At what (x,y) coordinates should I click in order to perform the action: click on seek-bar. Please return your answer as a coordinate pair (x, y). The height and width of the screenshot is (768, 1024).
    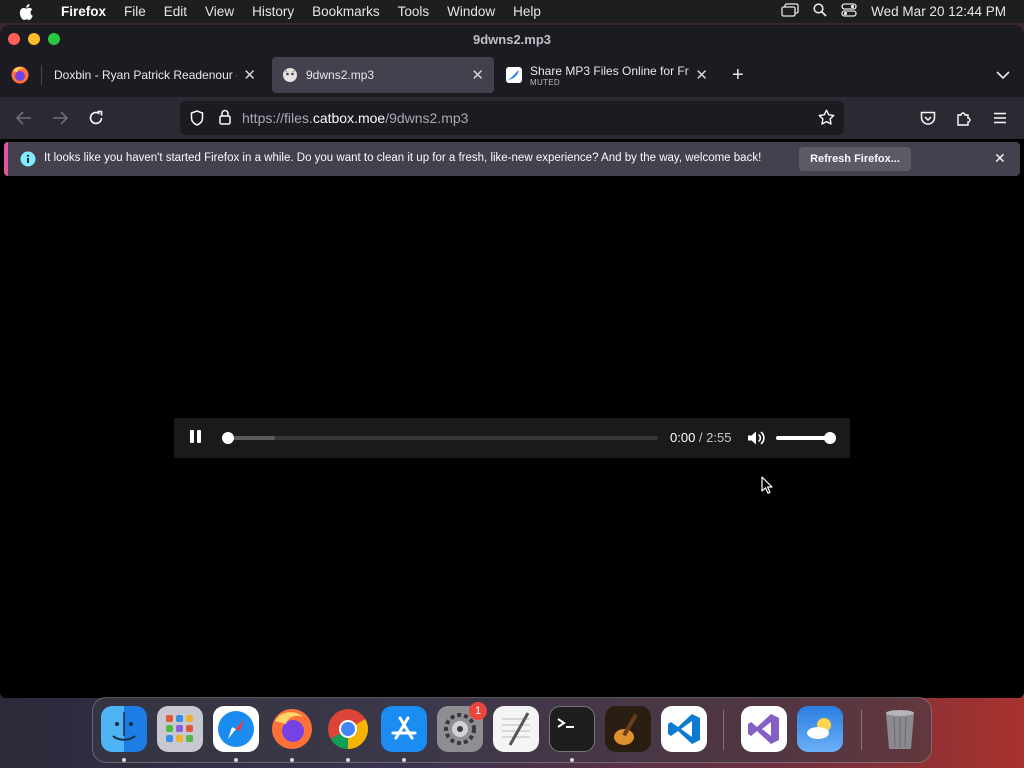
    Looking at the image, I should click on (440, 438).